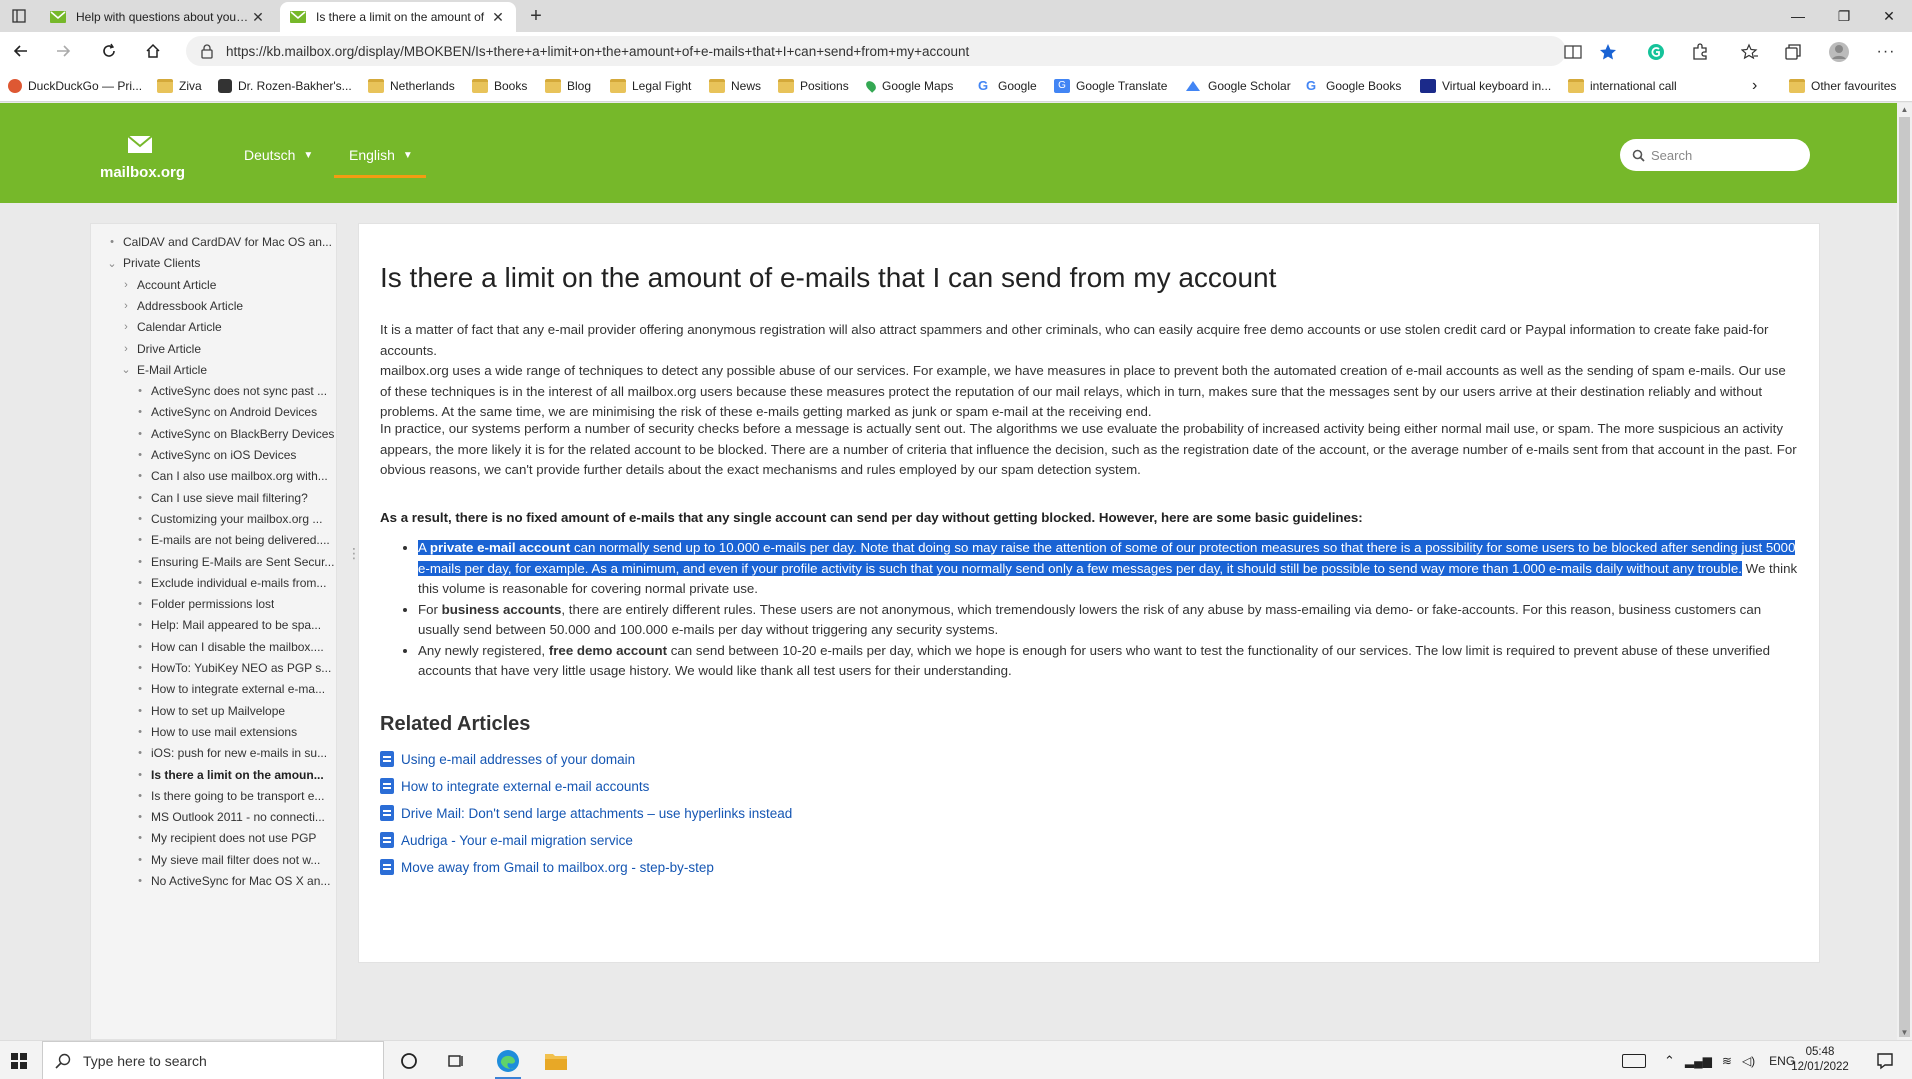 This screenshot has height=1079, width=1912. What do you see at coordinates (1885, 1060) in the screenshot?
I see `notifications-button` at bounding box center [1885, 1060].